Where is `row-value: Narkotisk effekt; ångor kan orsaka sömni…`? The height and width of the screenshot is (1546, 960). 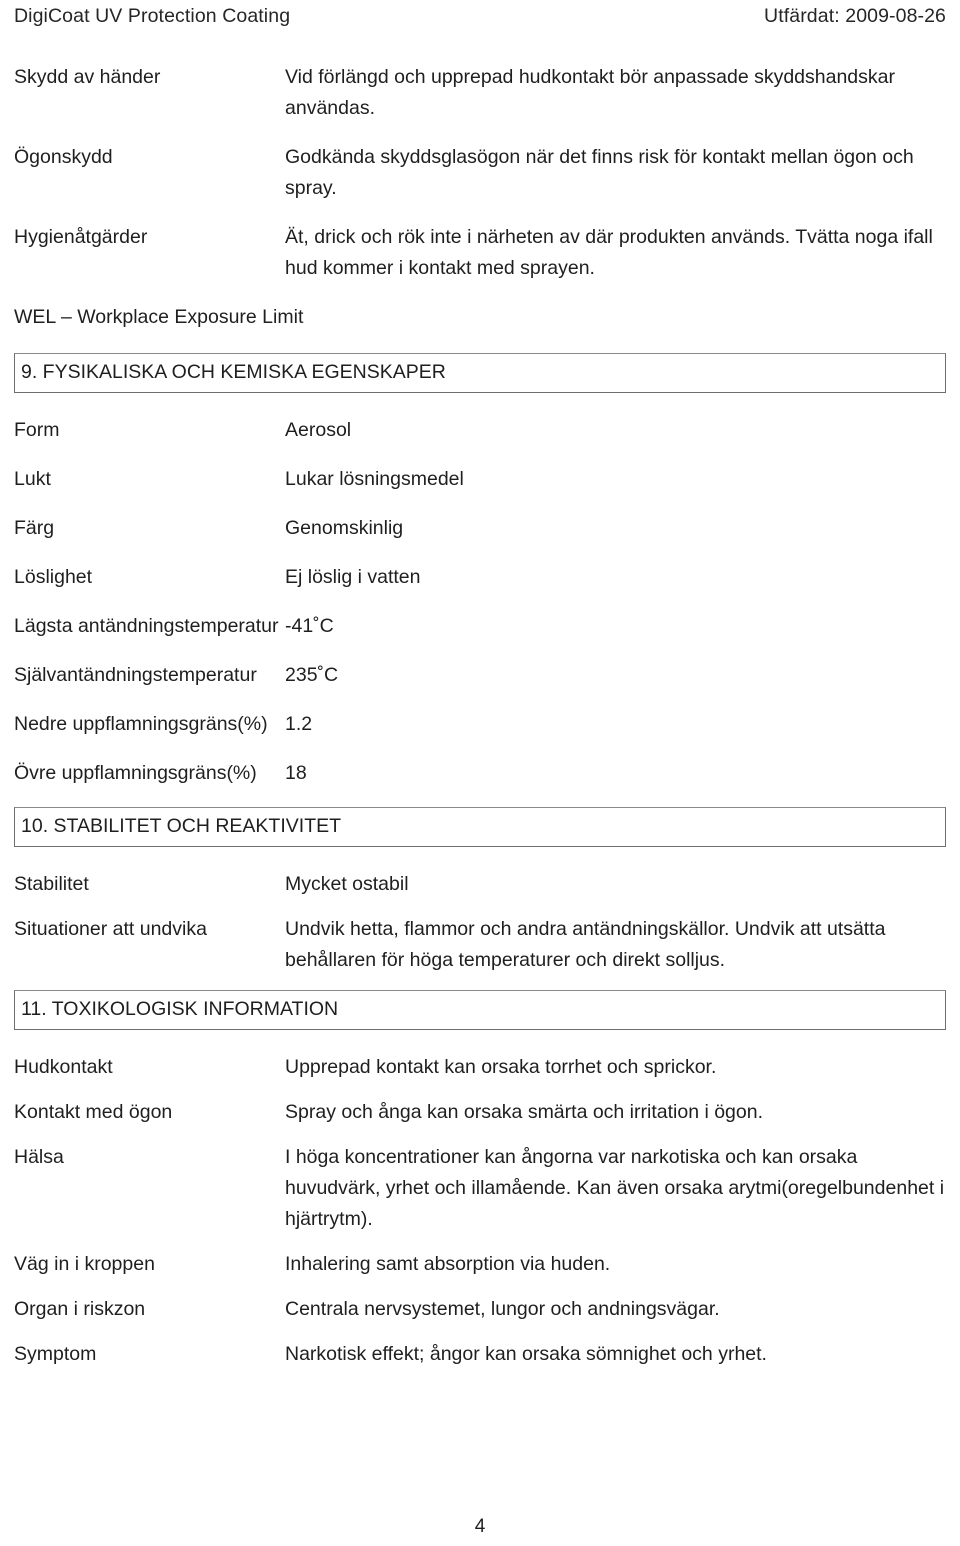
row-value: Narkotisk effekt; ångor kan orsaka sömni… is located at coordinates (526, 1354).